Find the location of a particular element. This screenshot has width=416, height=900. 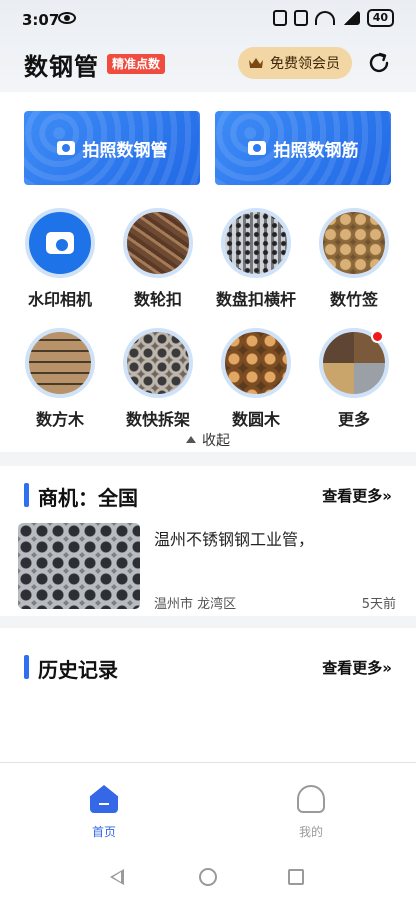

collapse-arrow-icon is located at coordinates (191, 439).